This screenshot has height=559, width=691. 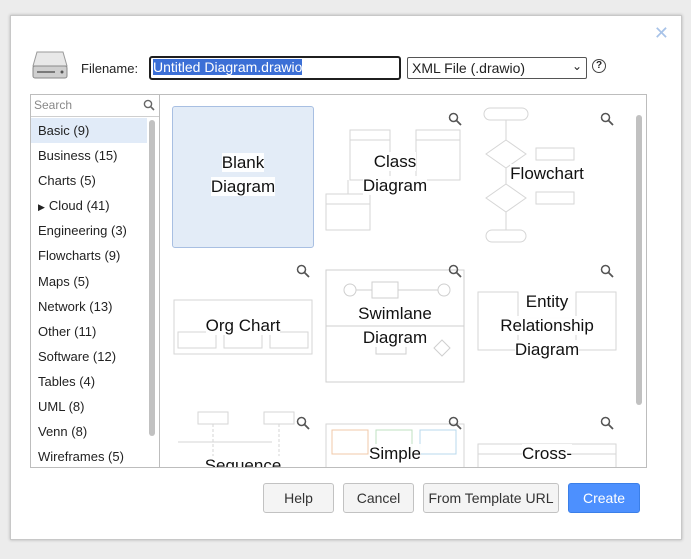 I want to click on template-cross-functional: Cross-, so click(x=547, y=438).